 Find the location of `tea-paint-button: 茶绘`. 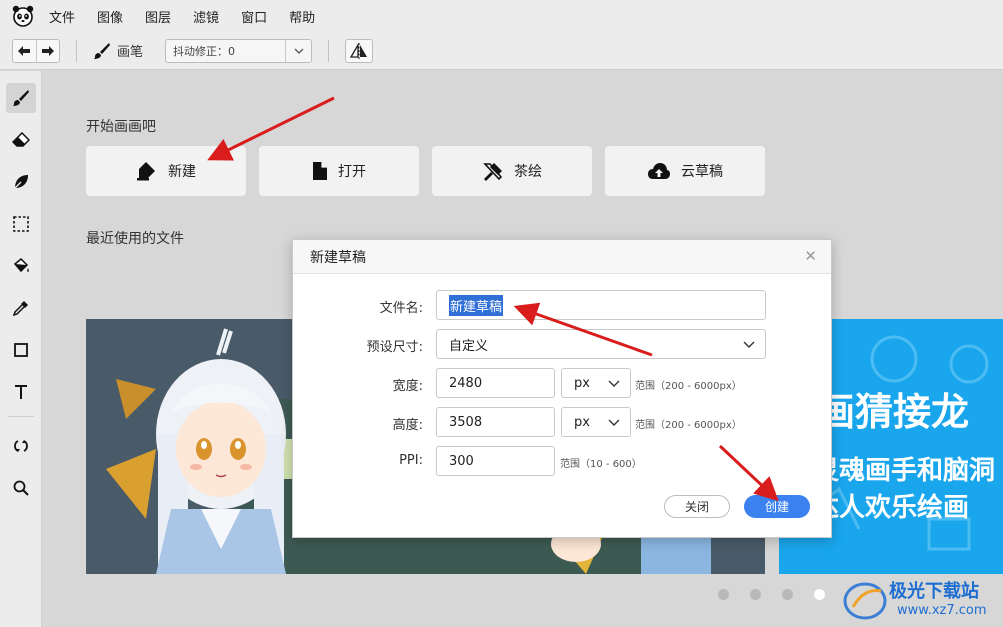

tea-paint-button: 茶绘 is located at coordinates (512, 171).